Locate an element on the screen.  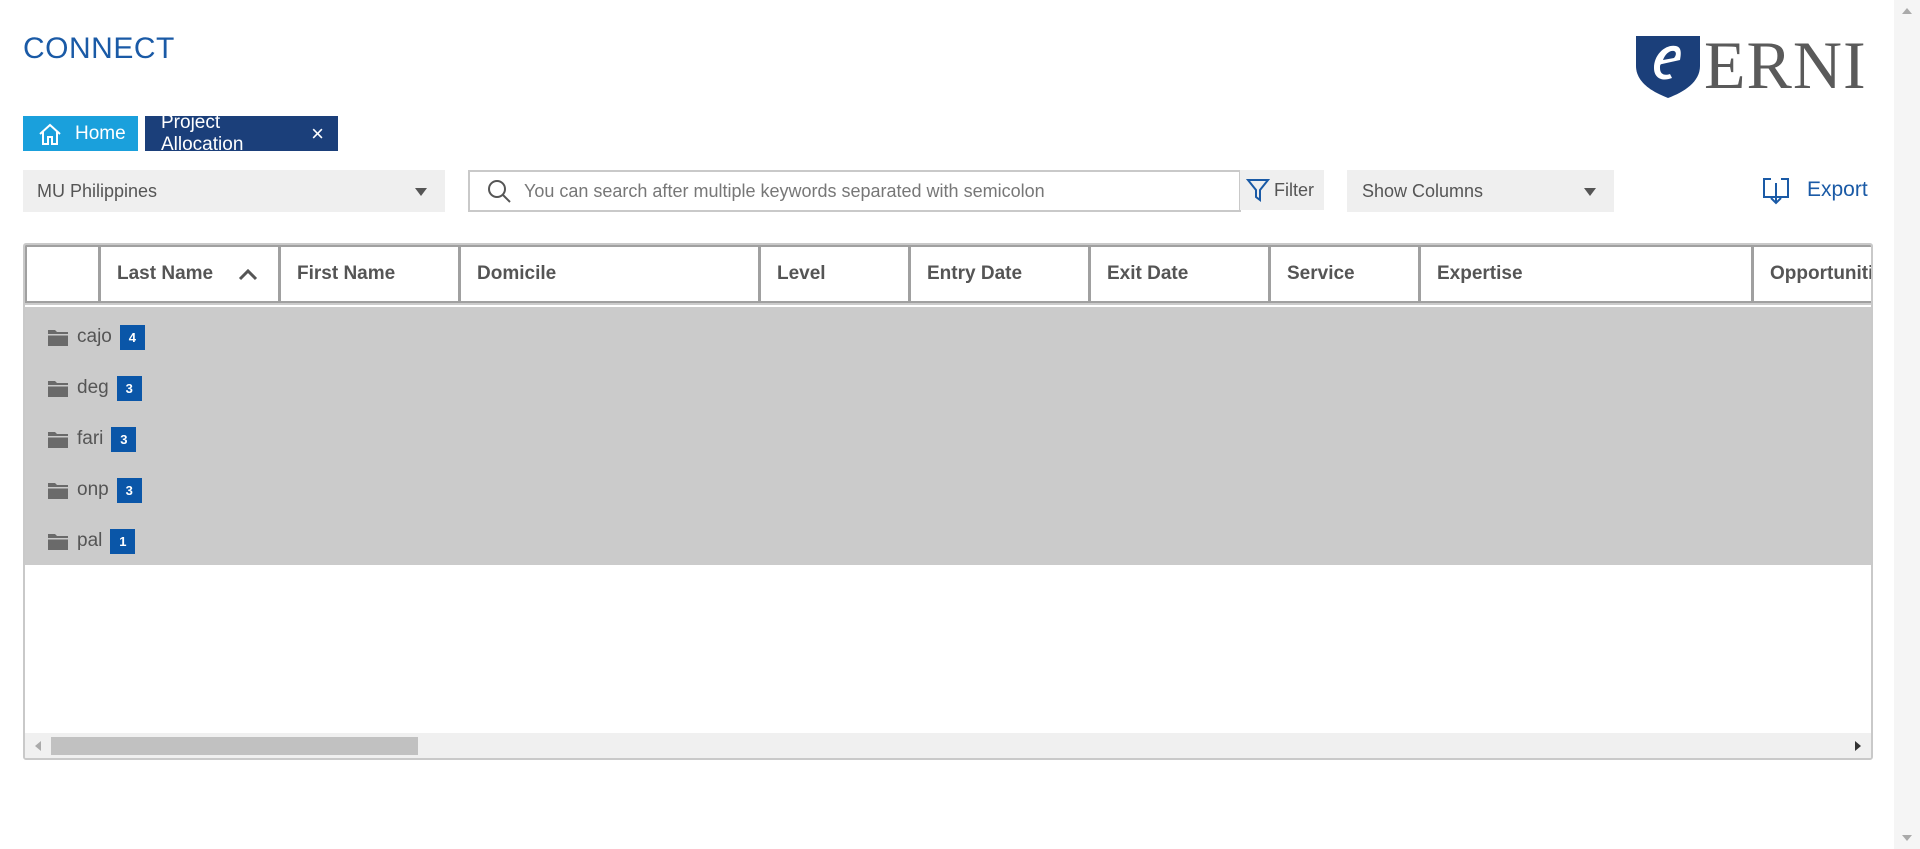
group-name: cajo is located at coordinates (94, 336).